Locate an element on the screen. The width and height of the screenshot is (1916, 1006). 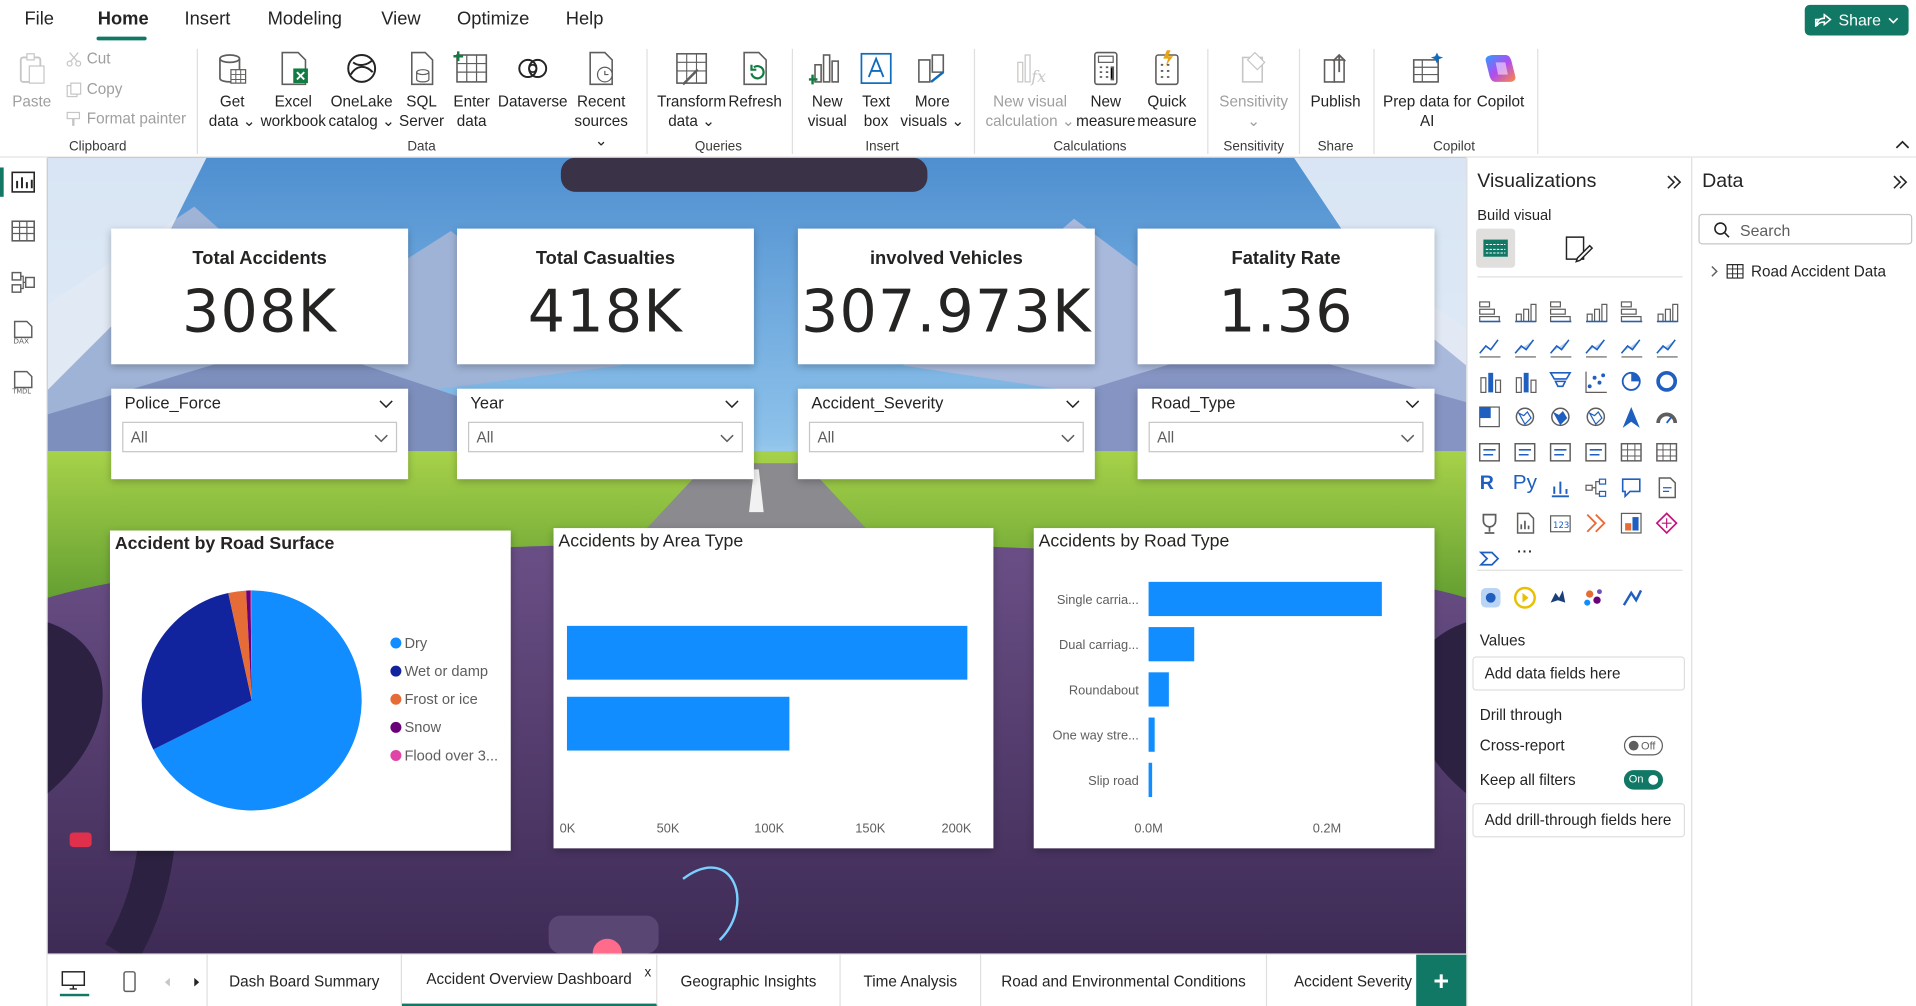
cross-report-toggle: Off is located at coordinates (1643, 745).